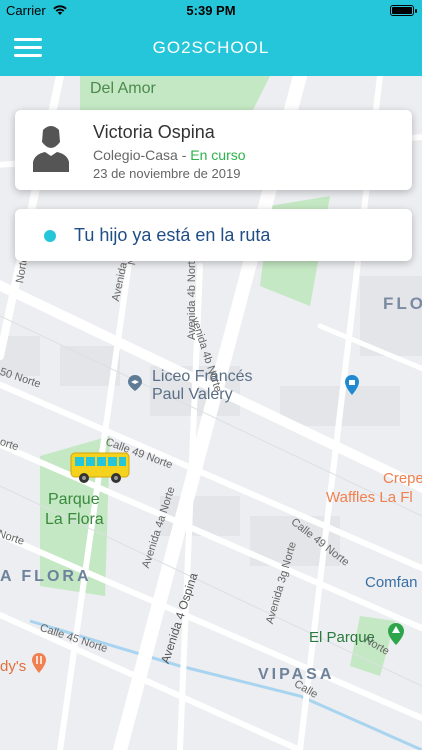 This screenshot has width=422, height=750. Describe the element at coordinates (369, 497) in the screenshot. I see `map-label: Waffles La Fl` at that location.